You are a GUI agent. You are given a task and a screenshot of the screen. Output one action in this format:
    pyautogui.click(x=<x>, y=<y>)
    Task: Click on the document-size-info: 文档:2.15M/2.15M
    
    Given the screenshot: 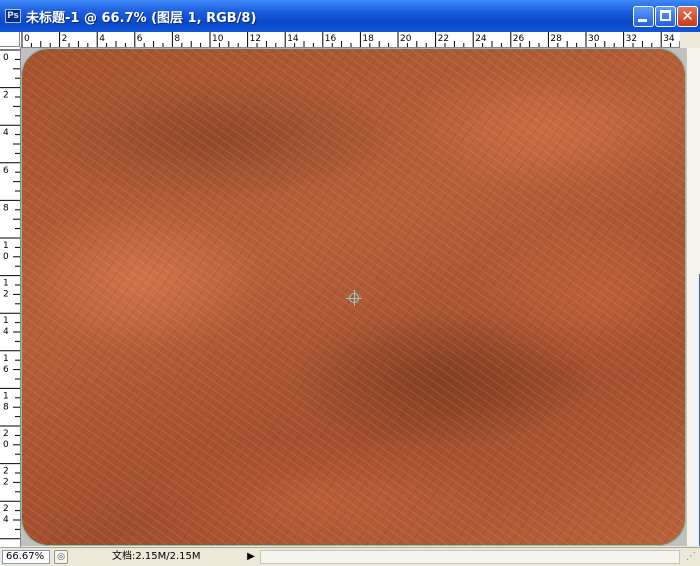 What is the action you would take?
    pyautogui.click(x=156, y=556)
    